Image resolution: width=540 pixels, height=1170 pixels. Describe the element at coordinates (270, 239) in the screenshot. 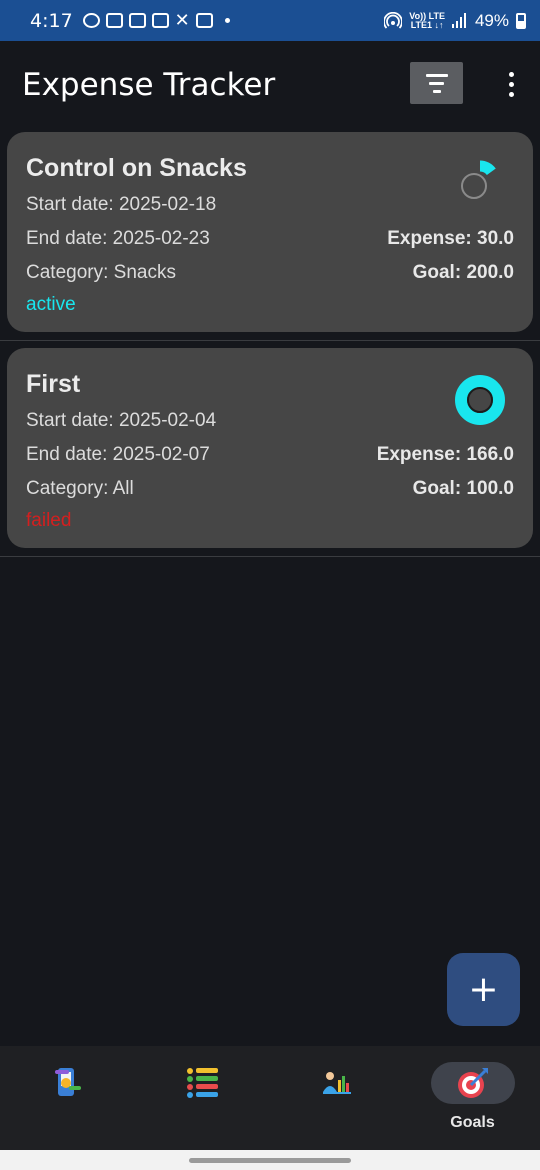

I see `goal-end-row: End date: 2025-02-23 Expense: 30.0` at that location.